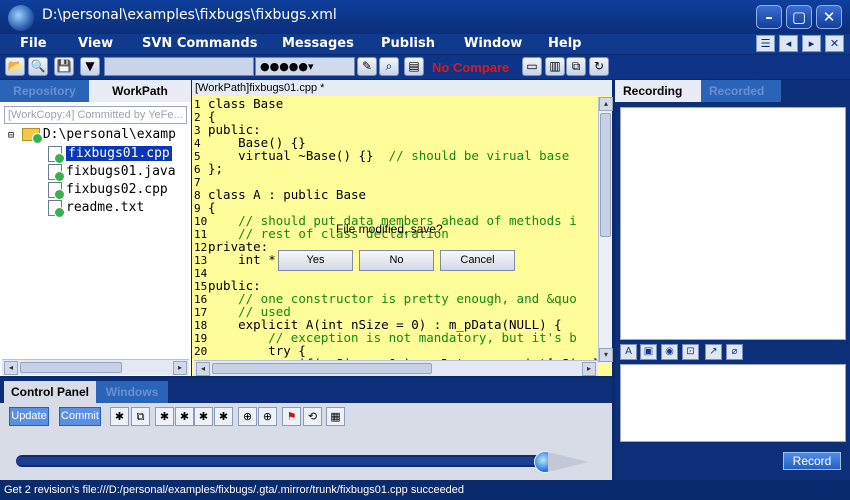 The height and width of the screenshot is (500, 850). Describe the element at coordinates (298, 155) in the screenshot. I see `code-text: virtual ~Base() {}` at that location.